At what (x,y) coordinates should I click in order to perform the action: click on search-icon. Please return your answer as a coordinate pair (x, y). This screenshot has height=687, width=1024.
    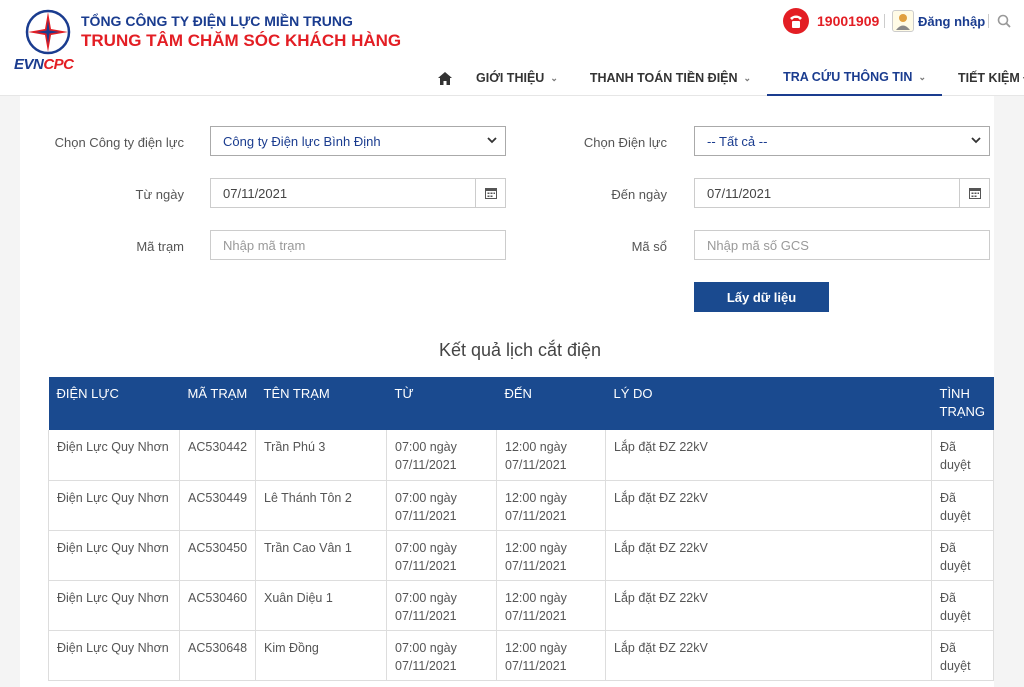
    Looking at the image, I should click on (1004, 21).